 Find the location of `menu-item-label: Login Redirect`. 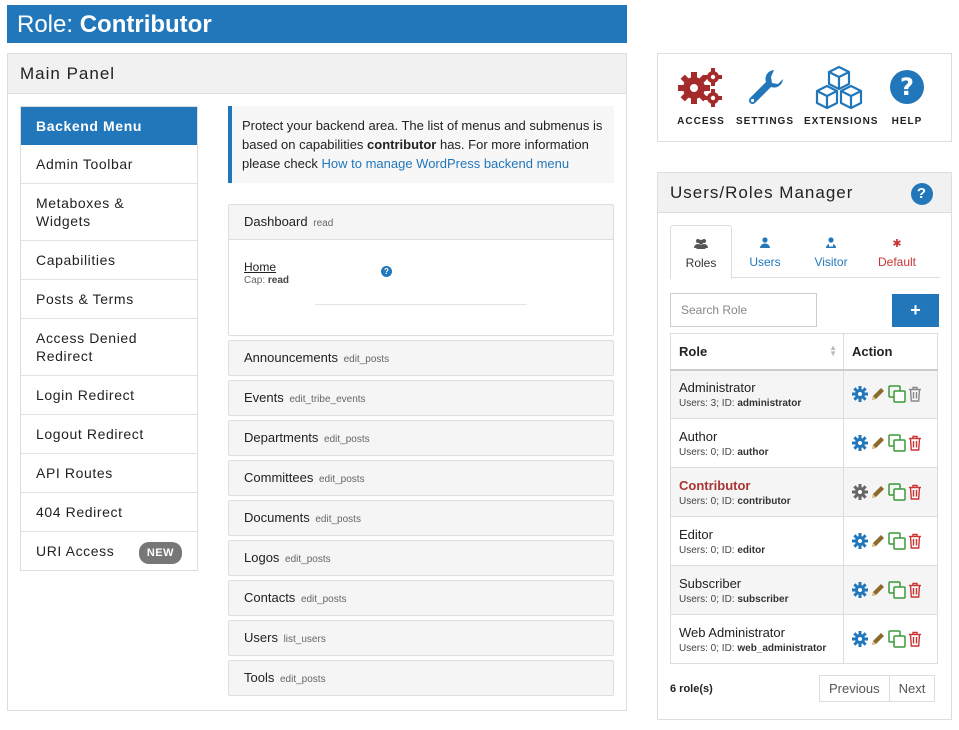

menu-item-label: Login Redirect is located at coordinates (85, 395).